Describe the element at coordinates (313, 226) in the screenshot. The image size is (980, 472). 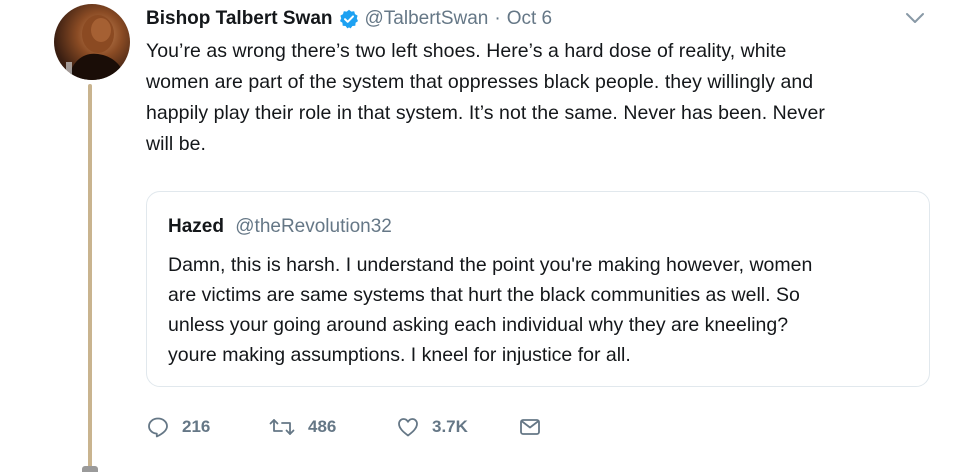
I see `quoted-author-handle: @theRevolution32` at that location.